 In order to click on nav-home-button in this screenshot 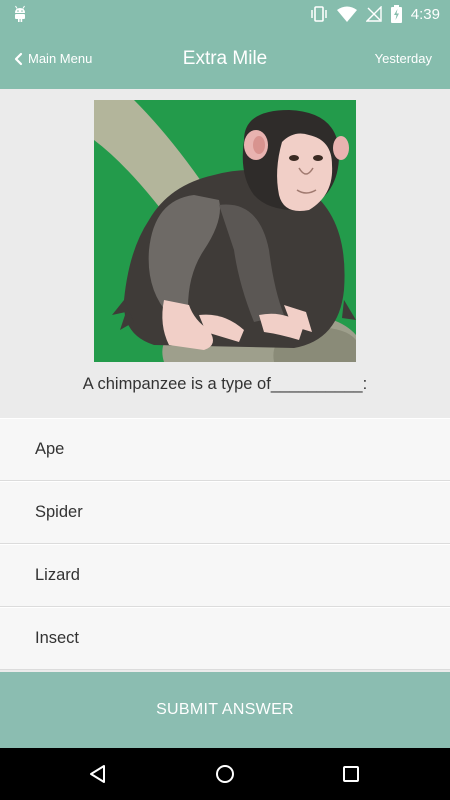, I will do `click(225, 774)`.